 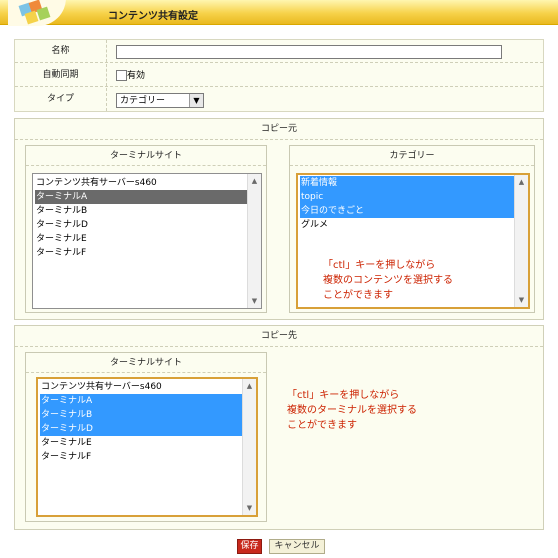 What do you see at coordinates (121, 75) in the screenshot?
I see `autosync-checkbox` at bounding box center [121, 75].